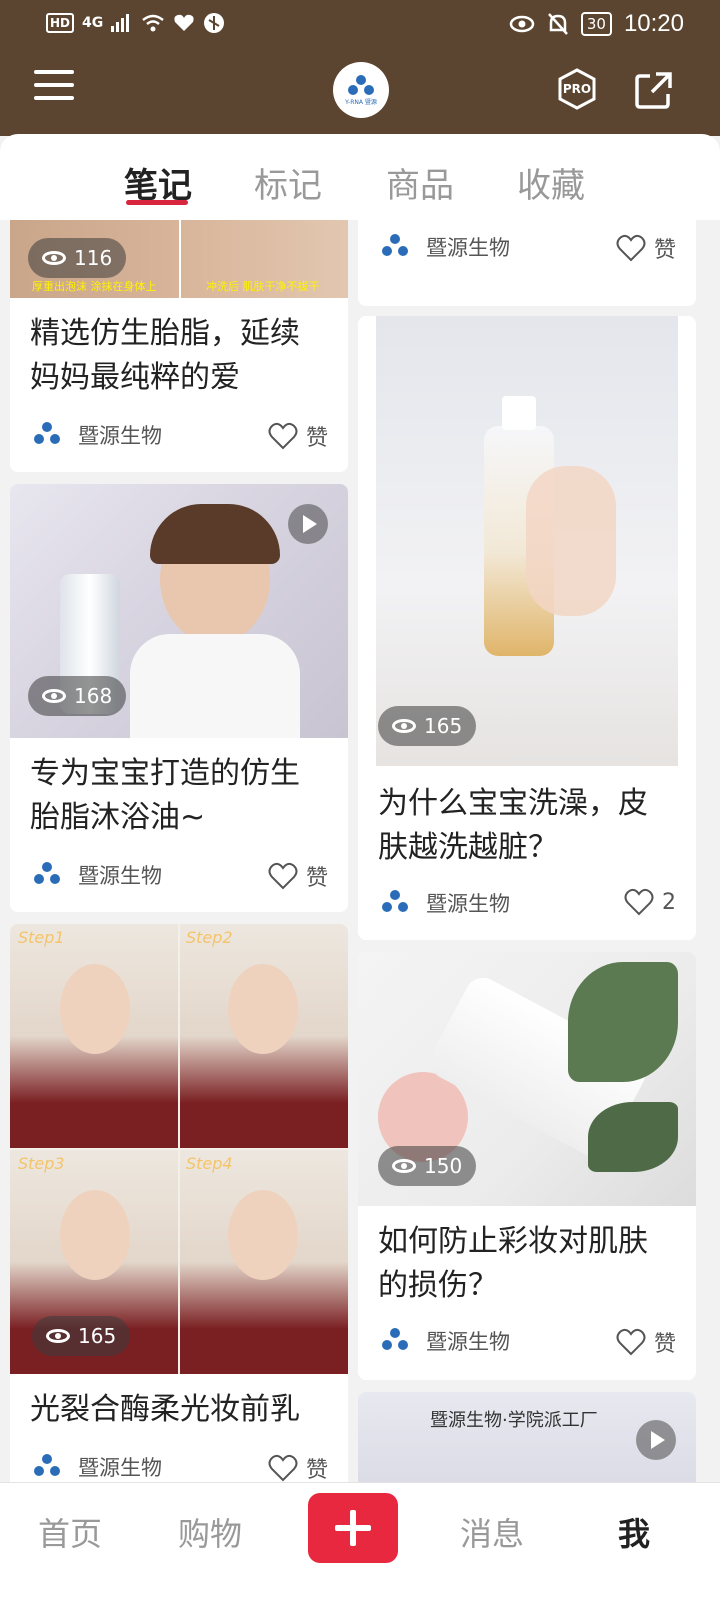  What do you see at coordinates (420, 182) in the screenshot?
I see `tab-products: 商品` at bounding box center [420, 182].